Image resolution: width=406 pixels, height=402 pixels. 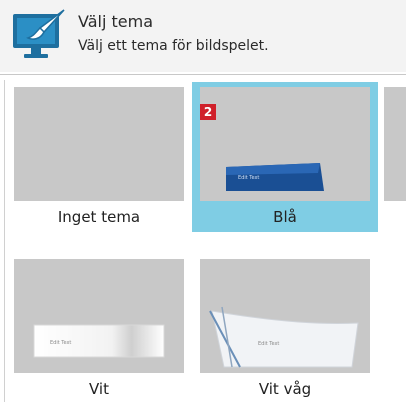 What do you see at coordinates (284, 337) in the screenshot?
I see `white-wave-theme-preview: Edit Text` at bounding box center [284, 337].